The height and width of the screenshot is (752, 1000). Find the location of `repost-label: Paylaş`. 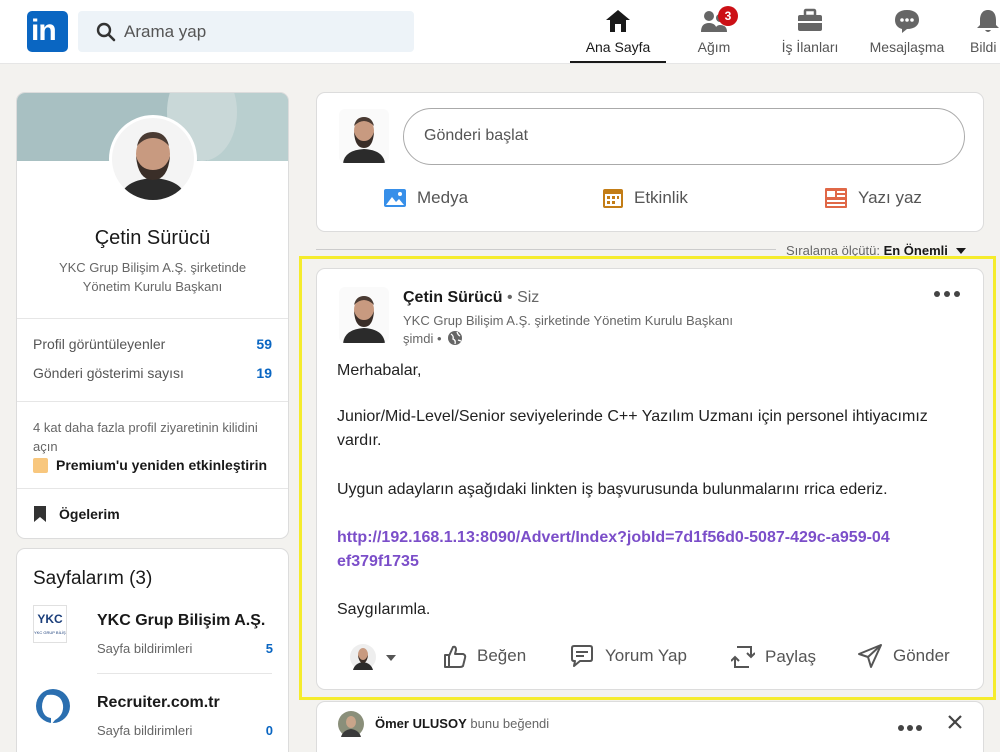

repost-label: Paylaş is located at coordinates (791, 656).